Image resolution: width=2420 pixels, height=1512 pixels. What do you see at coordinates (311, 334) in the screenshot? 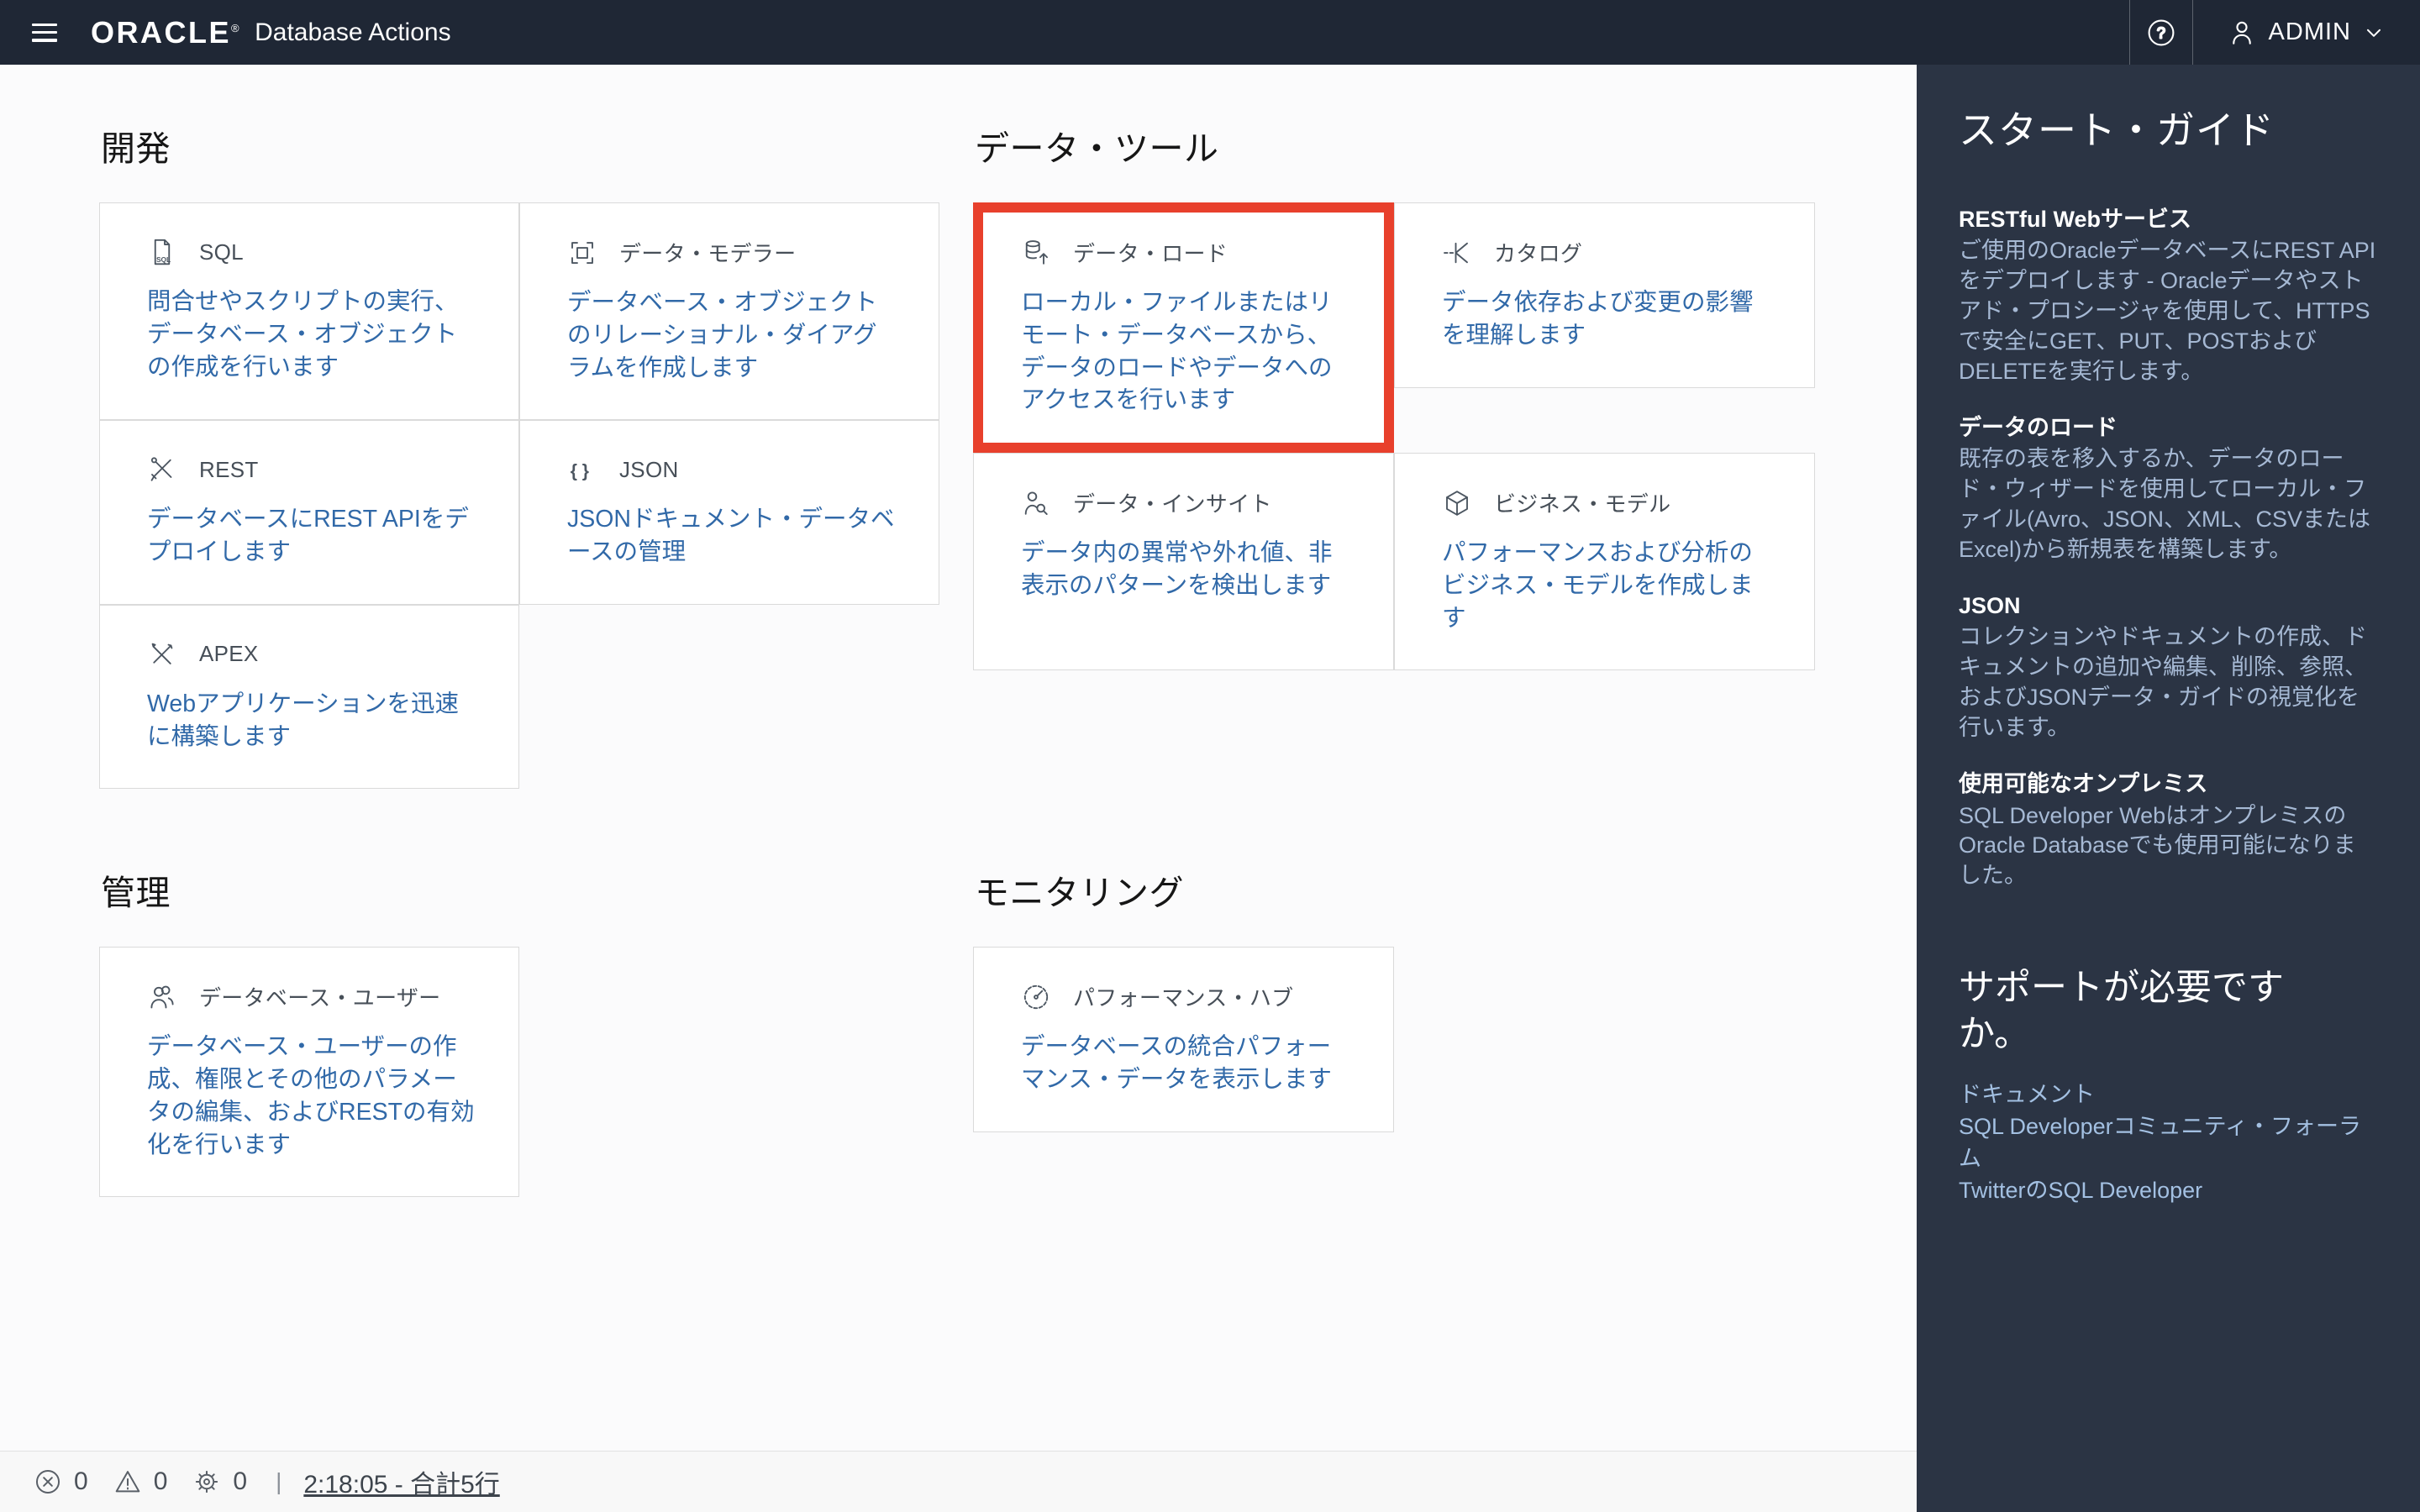
I see `card-description-link: 問合せやスクリプトの実行、データベース・オブジェクトの作成を行います` at bounding box center [311, 334].